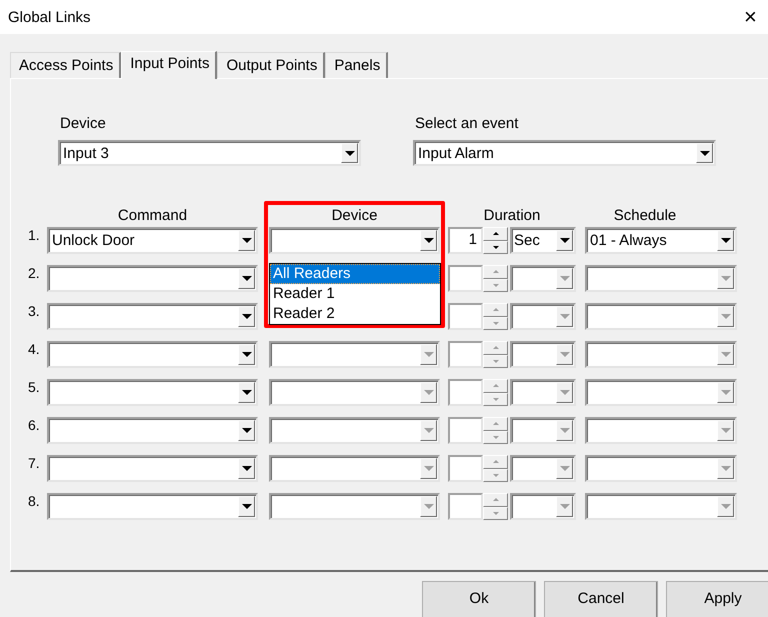 The image size is (768, 617). I want to click on field-label: Device, so click(83, 124).